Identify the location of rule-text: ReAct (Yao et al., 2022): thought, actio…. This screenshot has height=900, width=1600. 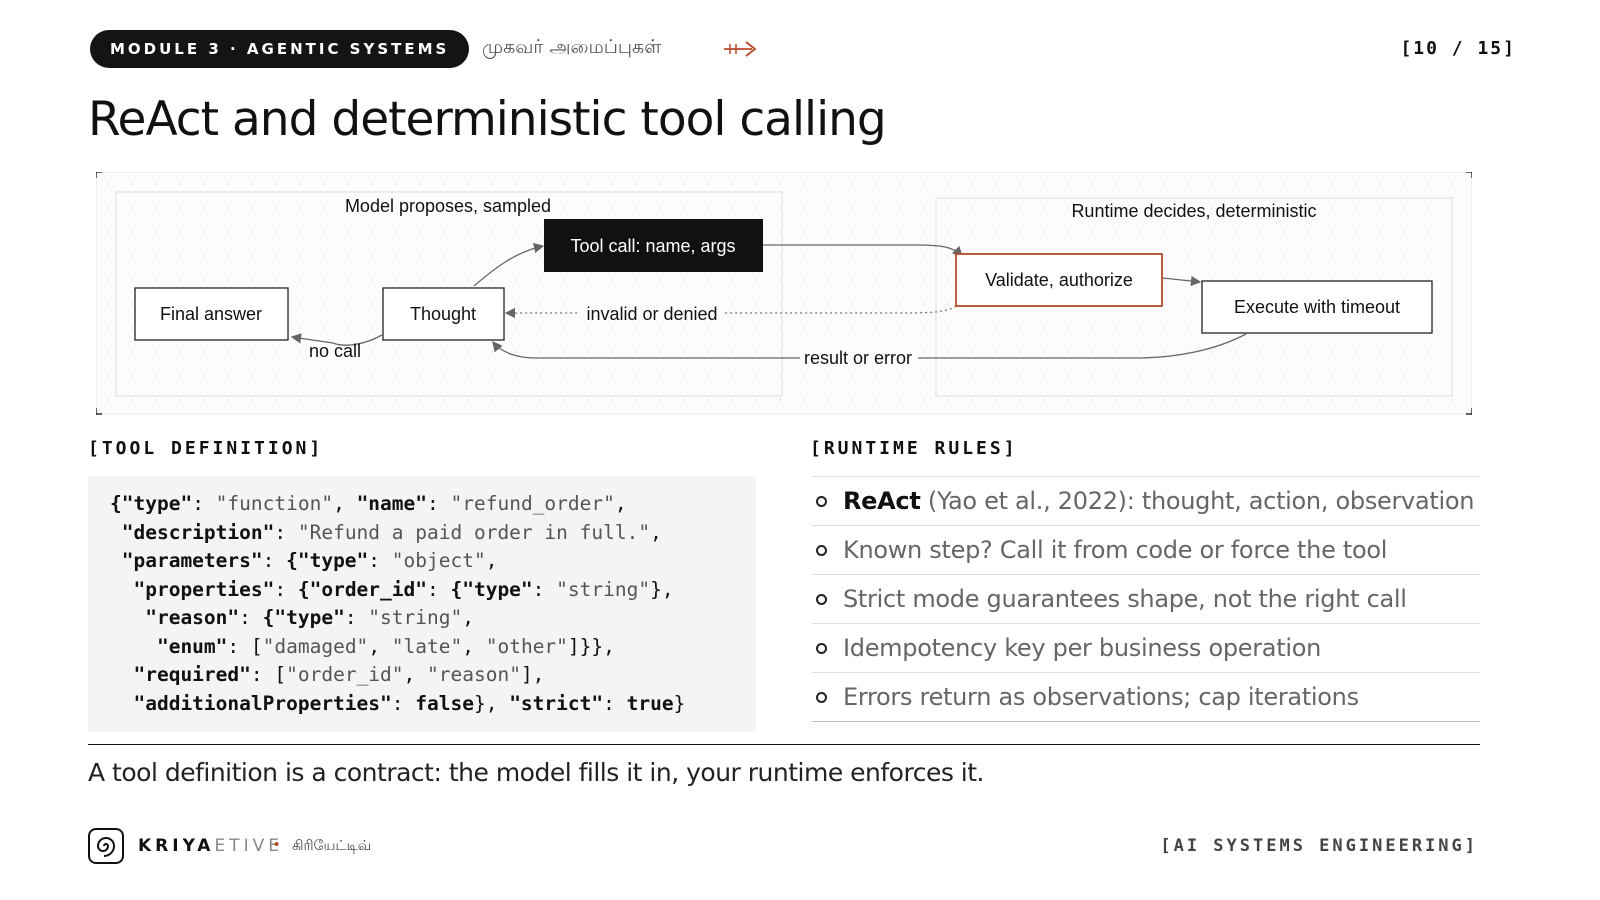
(1159, 501).